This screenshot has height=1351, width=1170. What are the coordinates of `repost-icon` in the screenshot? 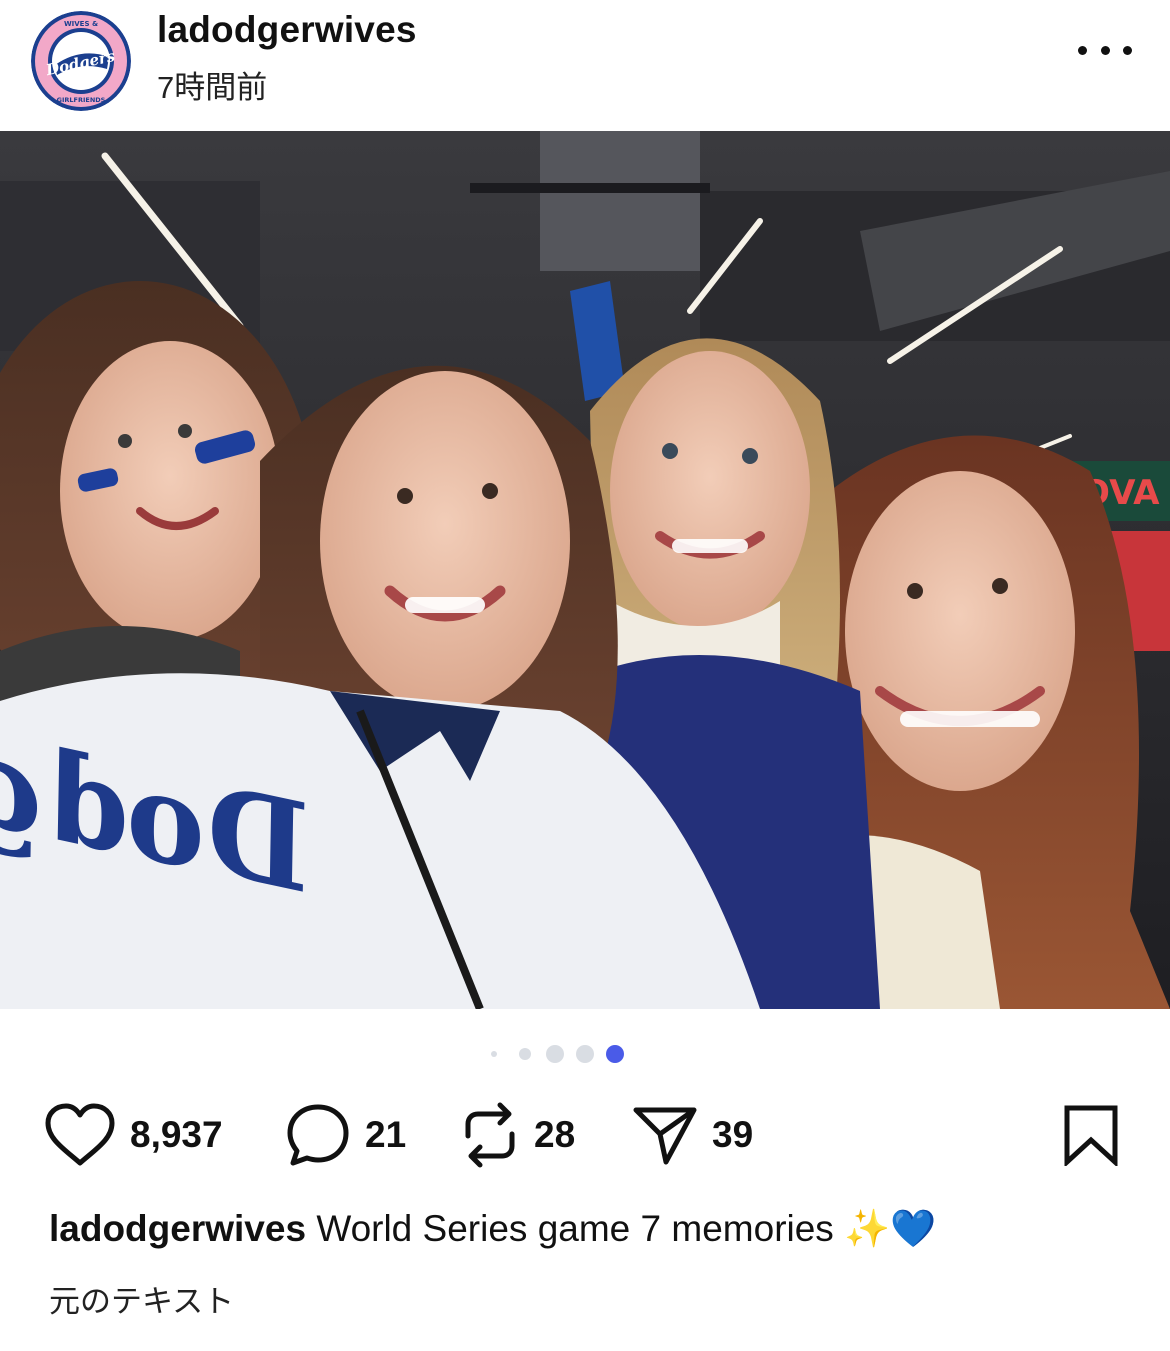 It's located at (490, 1135).